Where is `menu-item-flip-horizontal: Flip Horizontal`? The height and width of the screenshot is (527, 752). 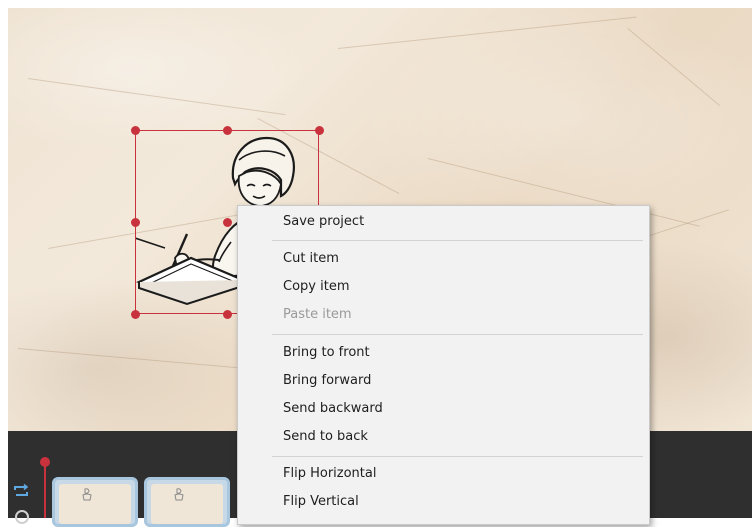
menu-item-flip-horizontal: Flip Horizontal is located at coordinates (329, 474).